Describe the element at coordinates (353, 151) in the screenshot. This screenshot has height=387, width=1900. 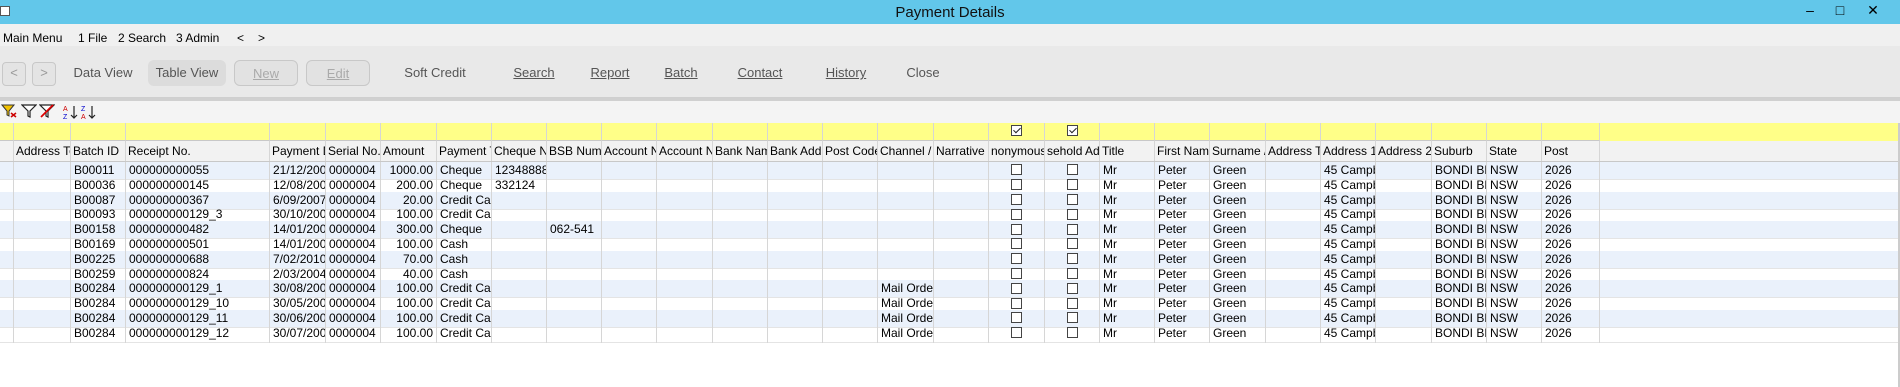
I see `column-header: Serial No.` at that location.